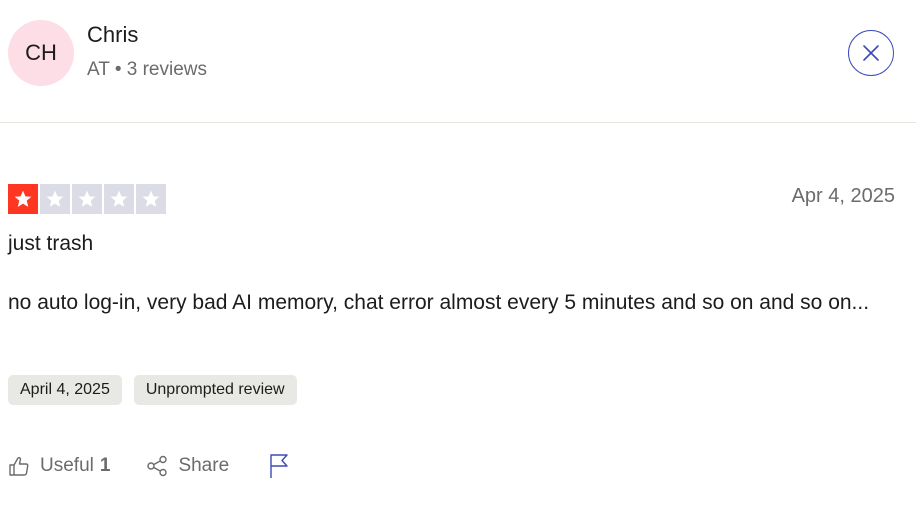 This screenshot has height=511, width=916. I want to click on share-button: Share, so click(187, 466).